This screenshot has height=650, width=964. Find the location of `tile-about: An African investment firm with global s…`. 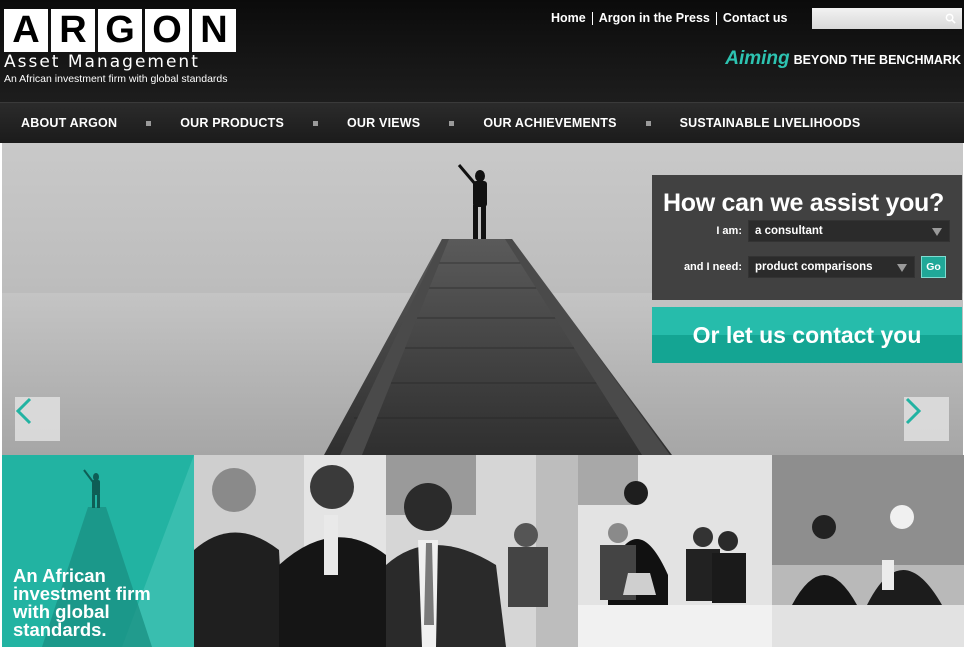

tile-about: An African investment firm with global s… is located at coordinates (98, 551).